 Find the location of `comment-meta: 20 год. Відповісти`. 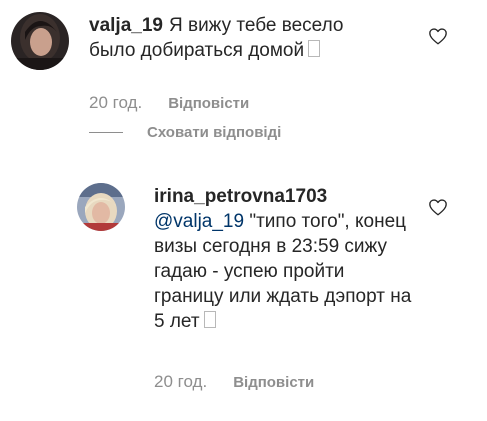

comment-meta: 20 год. Відповісти is located at coordinates (169, 103).